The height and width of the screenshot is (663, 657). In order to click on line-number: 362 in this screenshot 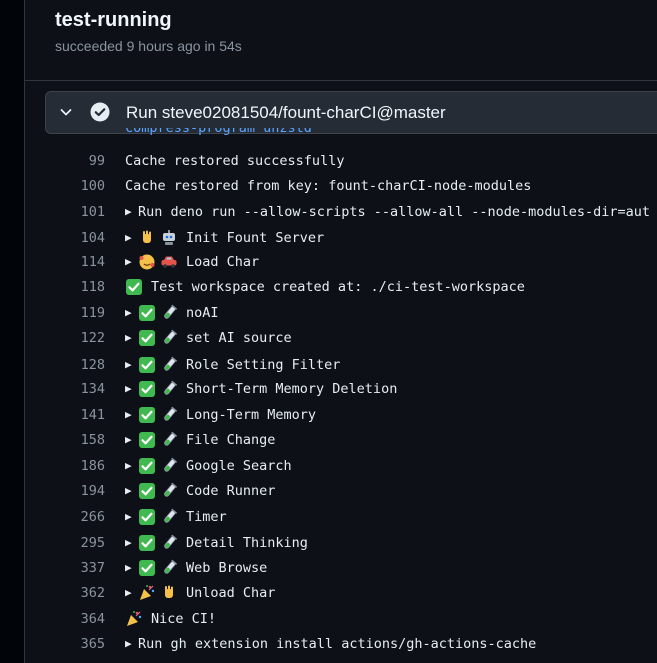, I will do `click(65, 593)`.